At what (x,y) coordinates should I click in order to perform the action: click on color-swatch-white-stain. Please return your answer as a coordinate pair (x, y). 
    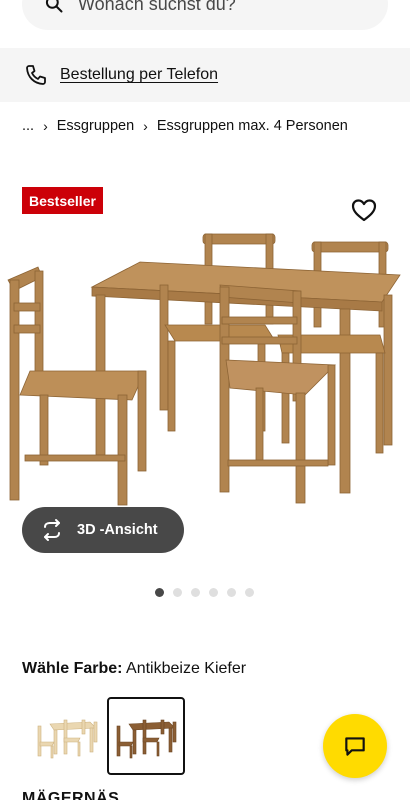
    Looking at the image, I should click on (67, 736).